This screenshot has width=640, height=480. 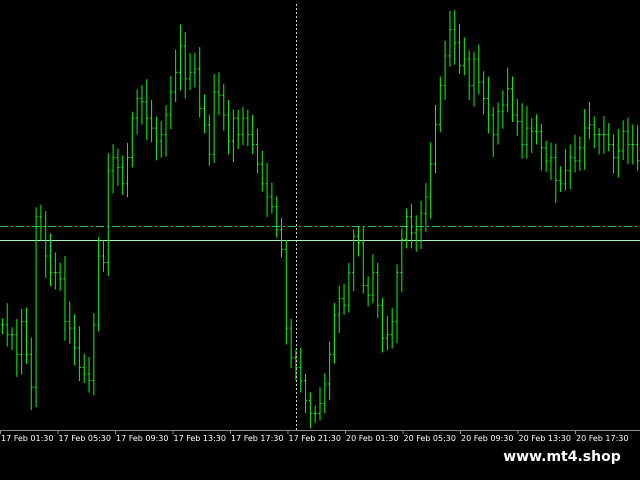 I want to click on time-axis-label: 17 Feb 09:30, so click(x=142, y=438).